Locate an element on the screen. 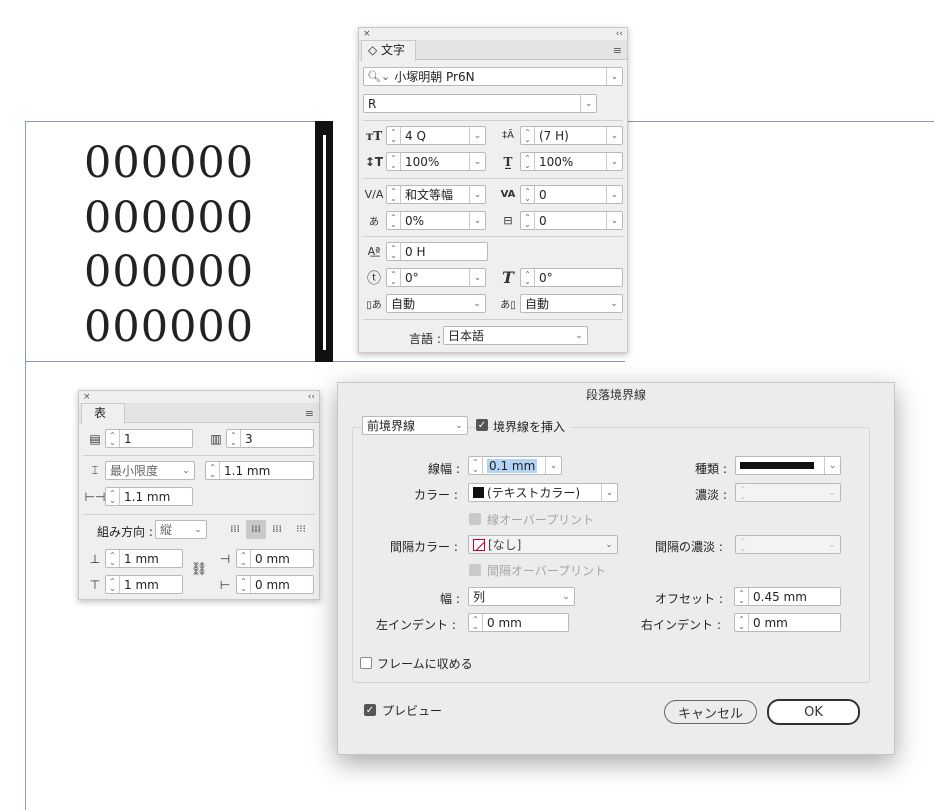 This screenshot has height=810, width=934. left-indent-label: 左インデント : is located at coordinates (416, 625).